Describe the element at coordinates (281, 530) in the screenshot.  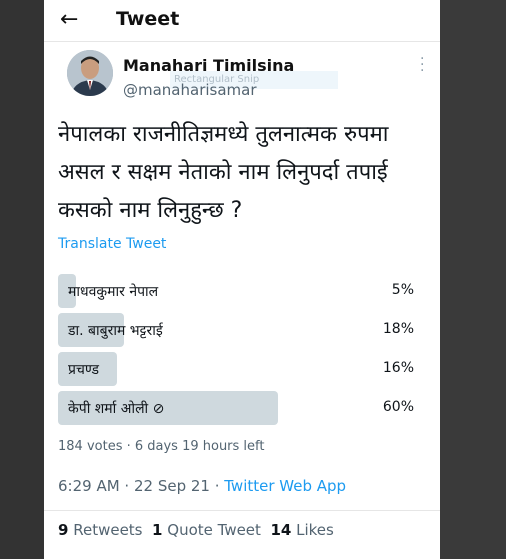
I see `likes-count: 14` at that location.